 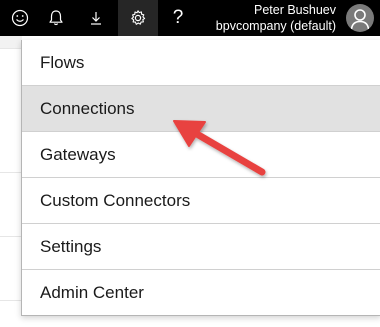 I want to click on menu-item-connections: Connections, so click(x=201, y=109).